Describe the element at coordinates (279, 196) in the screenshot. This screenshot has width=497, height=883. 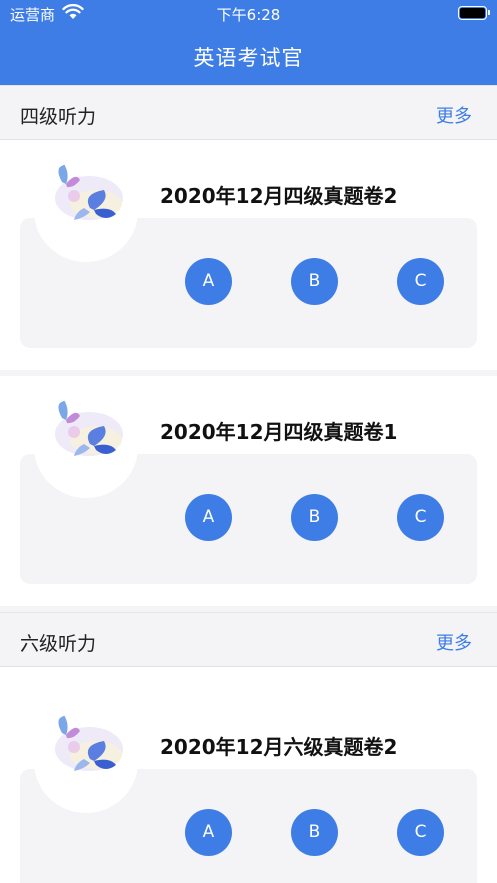
I see `card-title: 2020年12月四级真题卷2` at that location.